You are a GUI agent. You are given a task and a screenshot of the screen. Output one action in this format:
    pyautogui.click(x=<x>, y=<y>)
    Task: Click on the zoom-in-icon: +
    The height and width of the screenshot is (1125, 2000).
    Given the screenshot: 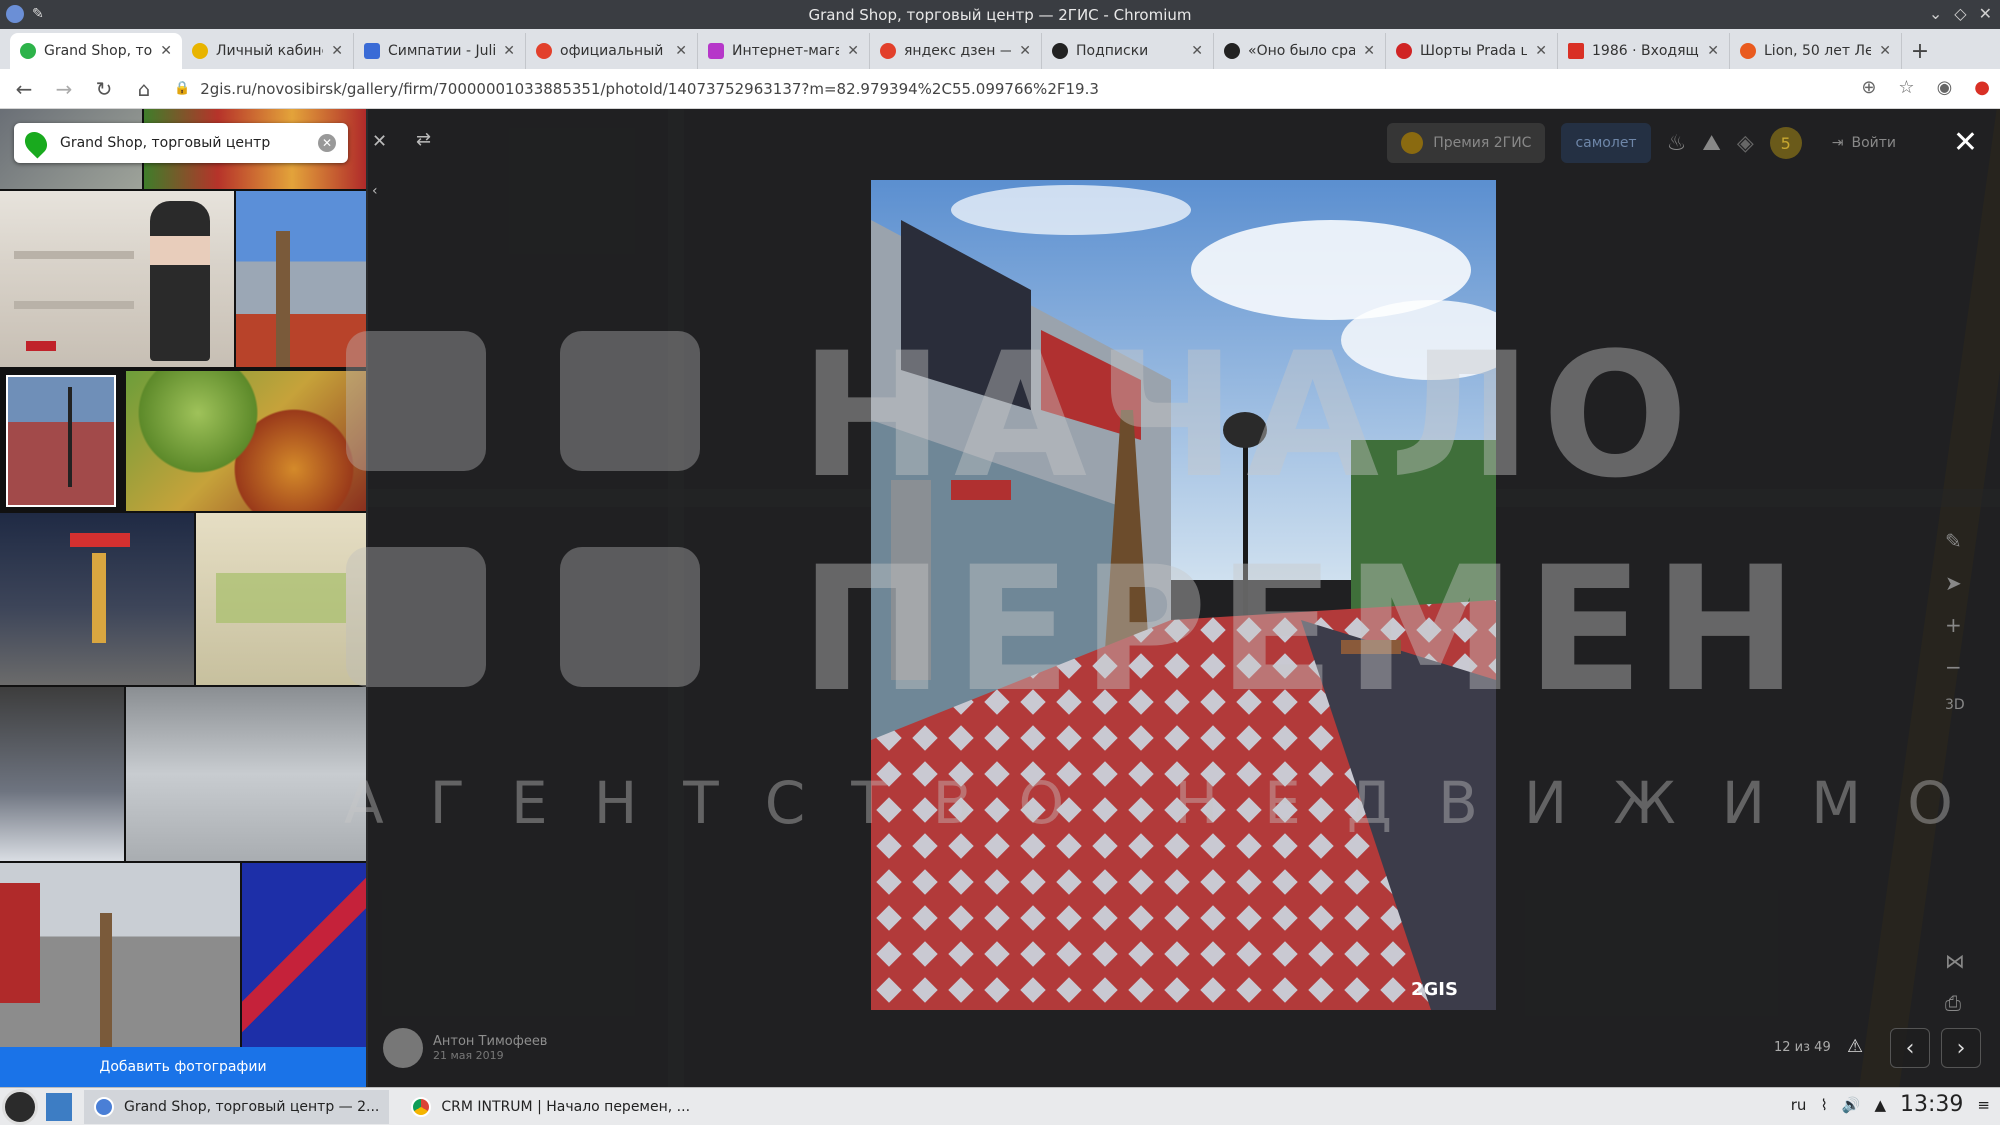 What is the action you would take?
    pyautogui.click(x=1955, y=625)
    